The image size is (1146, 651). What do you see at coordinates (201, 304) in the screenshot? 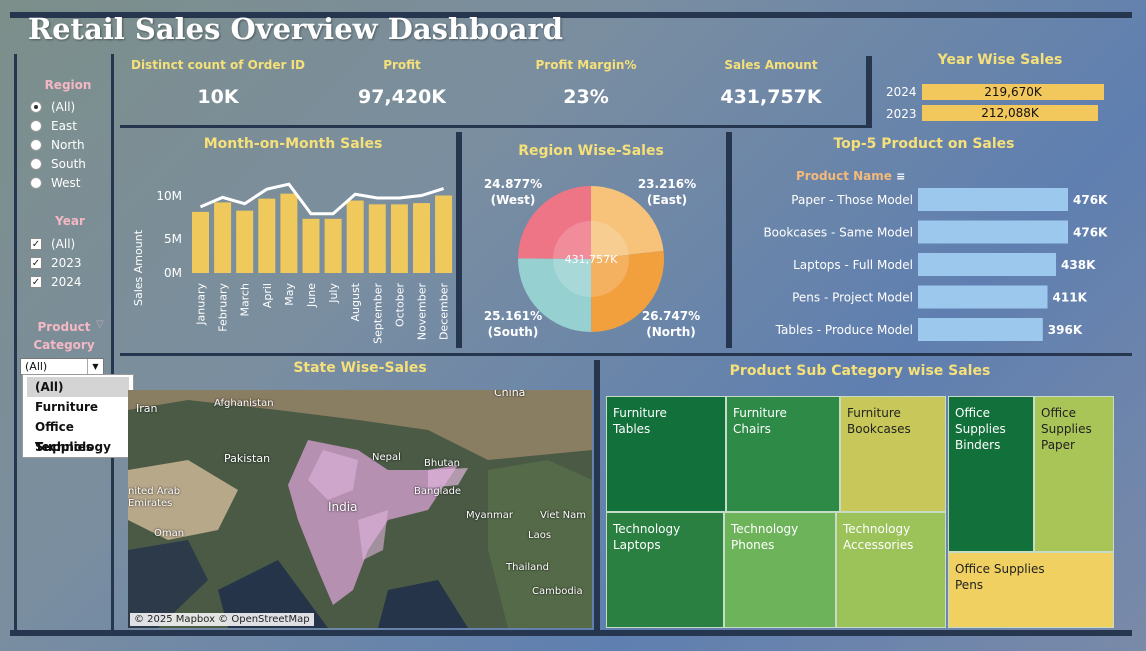
I see `month-tick-label: January` at bounding box center [201, 304].